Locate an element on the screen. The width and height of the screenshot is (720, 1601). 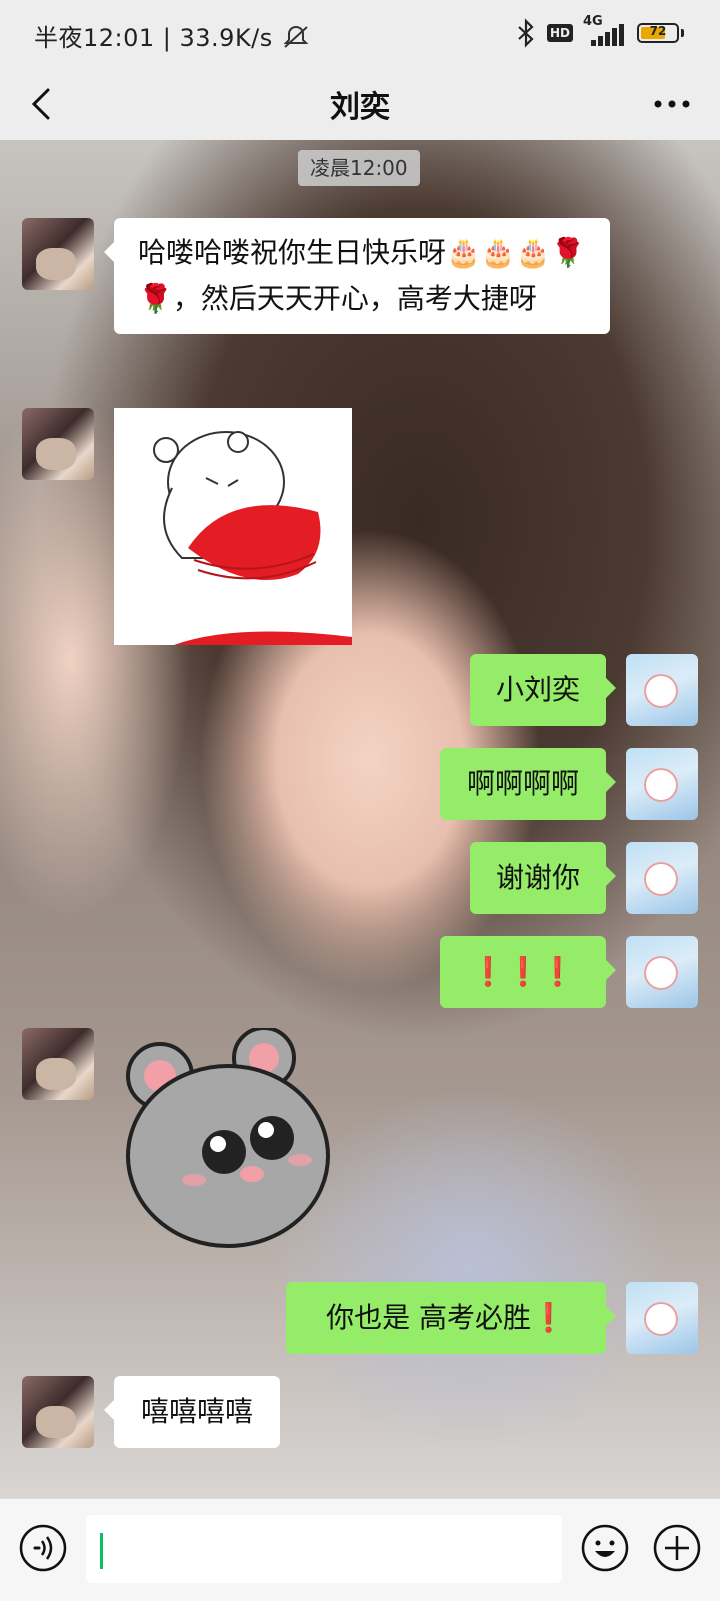
plus-icon is located at coordinates (677, 1548).